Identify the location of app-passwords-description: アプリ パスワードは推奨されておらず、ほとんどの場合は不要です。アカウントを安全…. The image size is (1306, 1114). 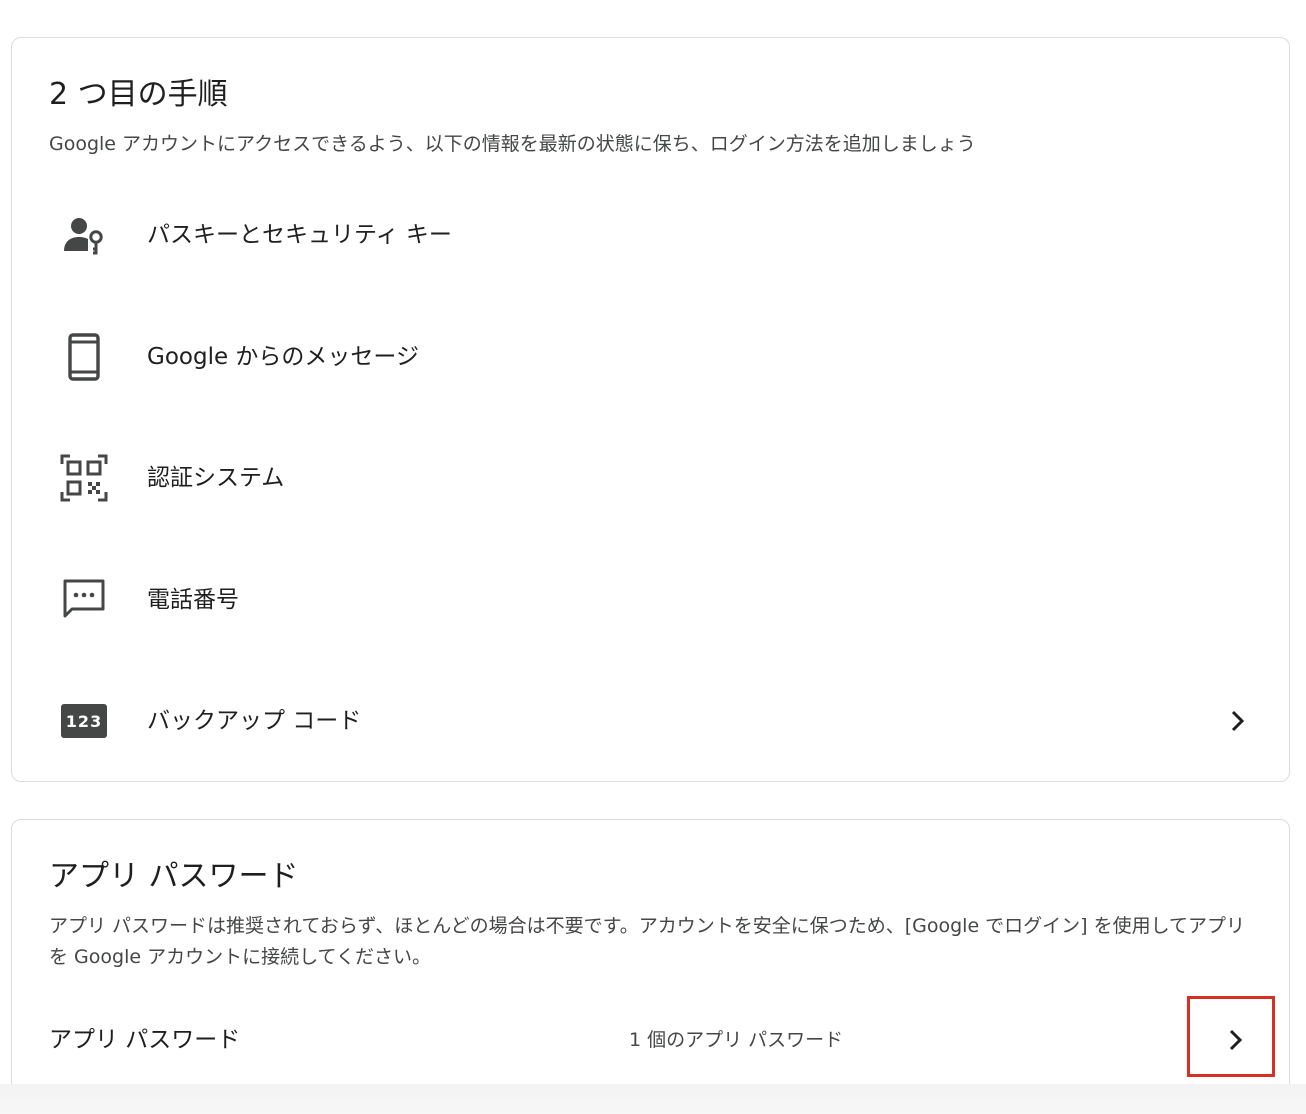
(647, 941).